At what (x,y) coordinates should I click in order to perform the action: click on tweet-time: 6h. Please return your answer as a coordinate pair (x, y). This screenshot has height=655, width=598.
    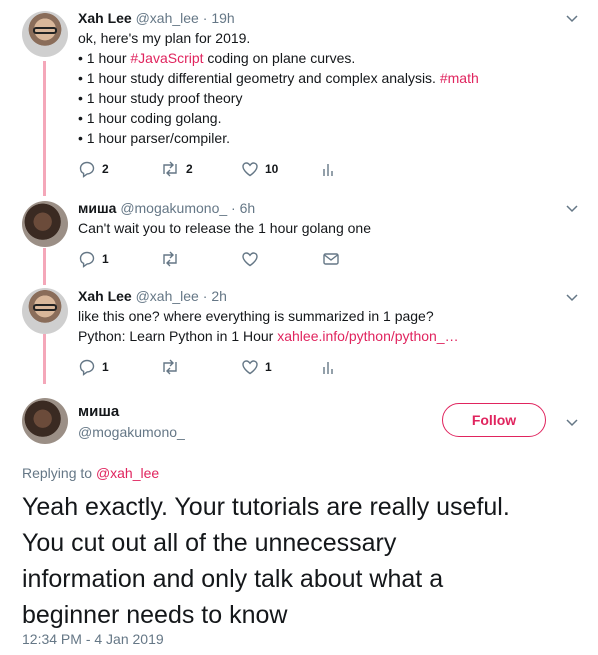
    Looking at the image, I should click on (248, 208).